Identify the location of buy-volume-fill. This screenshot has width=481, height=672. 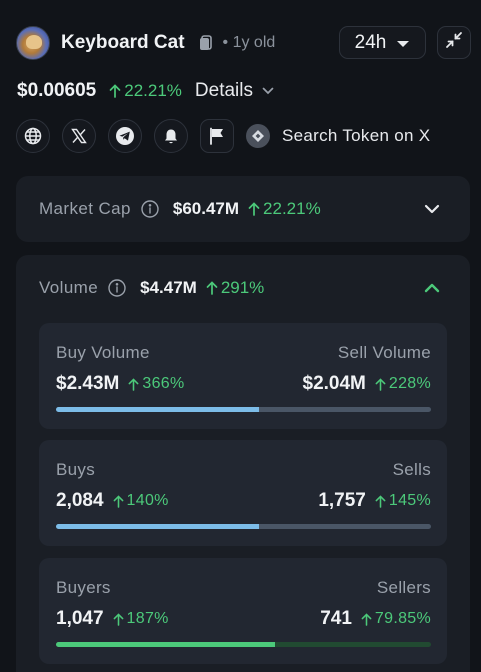
(157, 409).